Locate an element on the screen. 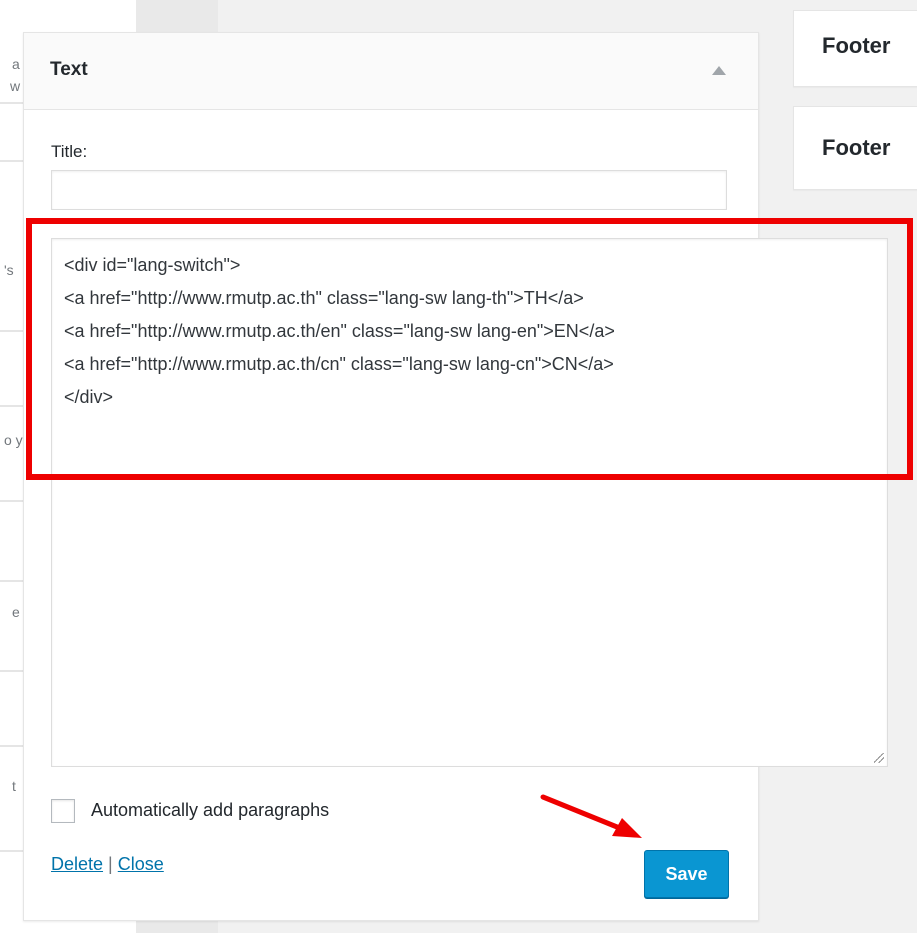  resize-handle-icon is located at coordinates (879, 758).